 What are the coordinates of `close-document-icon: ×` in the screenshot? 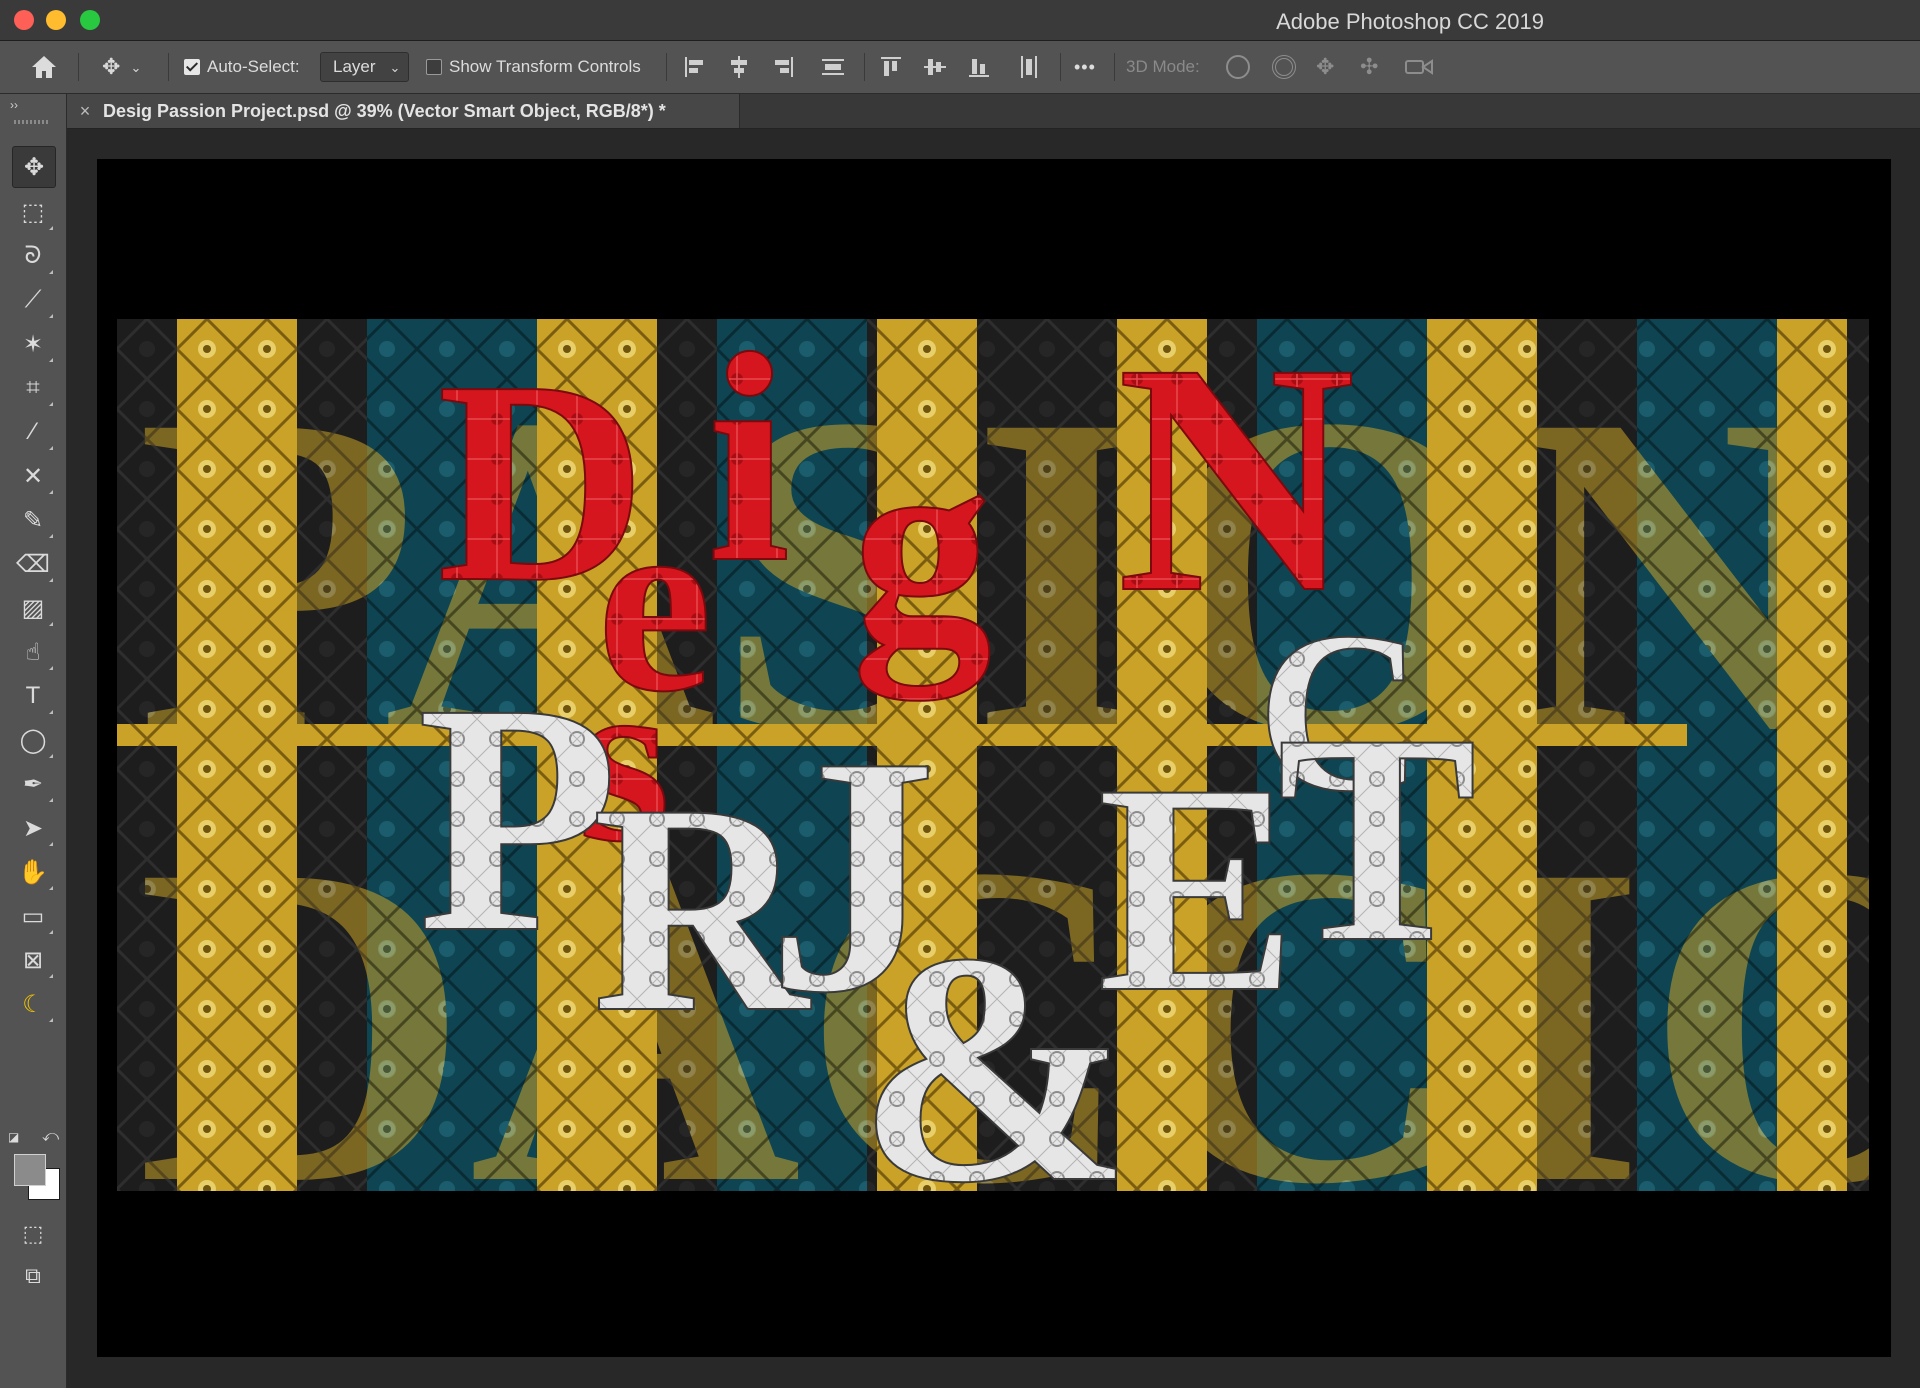 It's located at (85, 111).